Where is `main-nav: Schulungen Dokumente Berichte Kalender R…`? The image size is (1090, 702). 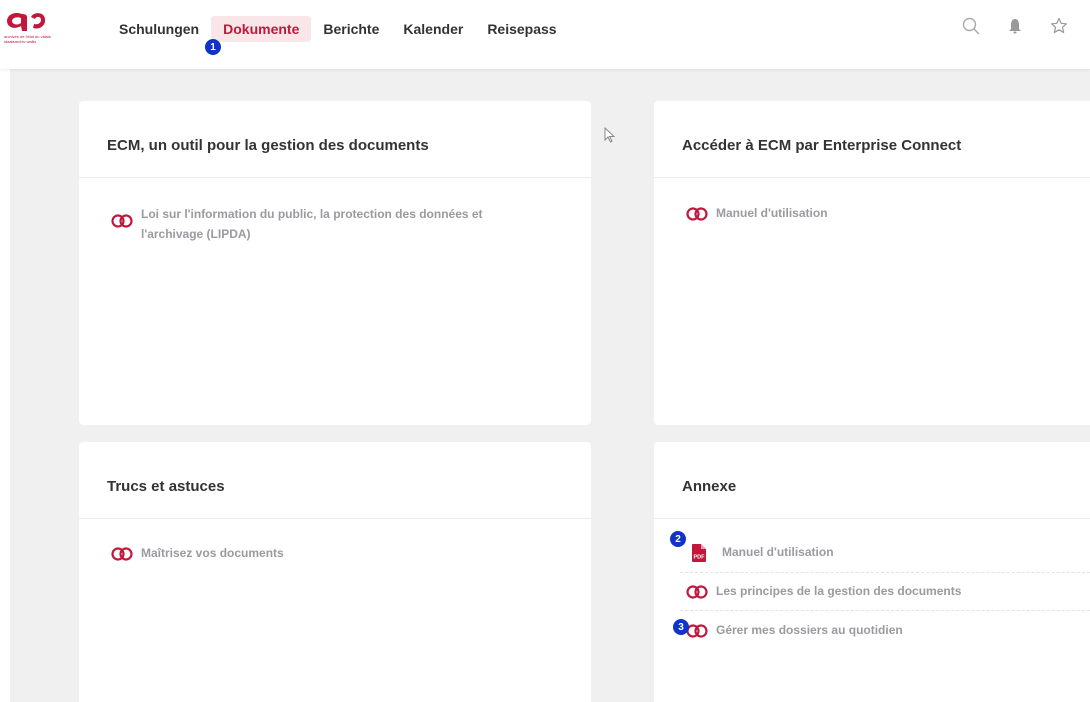
main-nav: Schulungen Dokumente Berichte Kalender R… is located at coordinates (338, 29).